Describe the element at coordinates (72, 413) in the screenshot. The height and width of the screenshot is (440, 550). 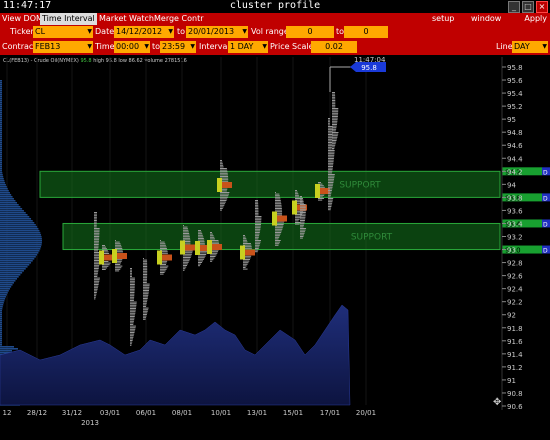
I see `date-tick-label: 31/12` at that location.